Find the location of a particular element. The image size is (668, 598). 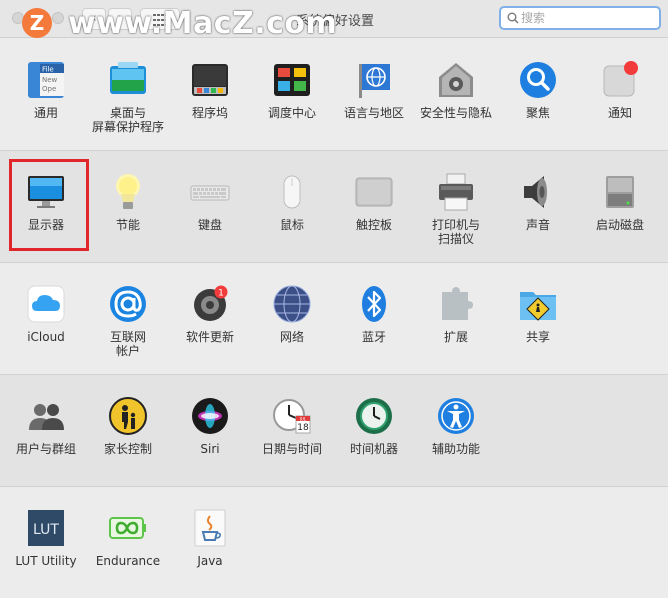

pref-displays: 显示器 is located at coordinates (46, 202).